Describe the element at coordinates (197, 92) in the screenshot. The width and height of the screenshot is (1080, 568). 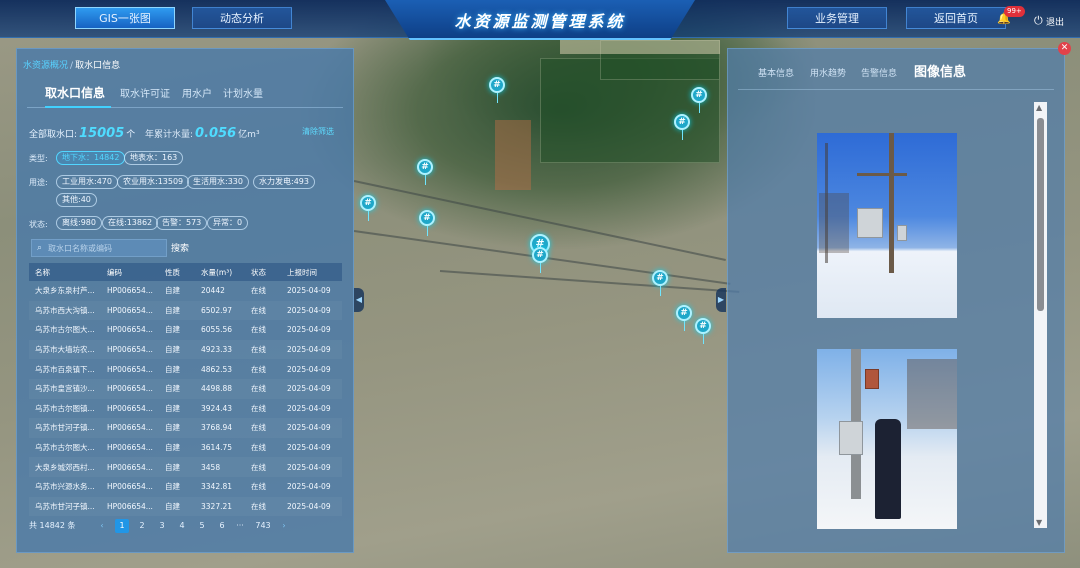
I see `tab-water-user: 用水户` at that location.